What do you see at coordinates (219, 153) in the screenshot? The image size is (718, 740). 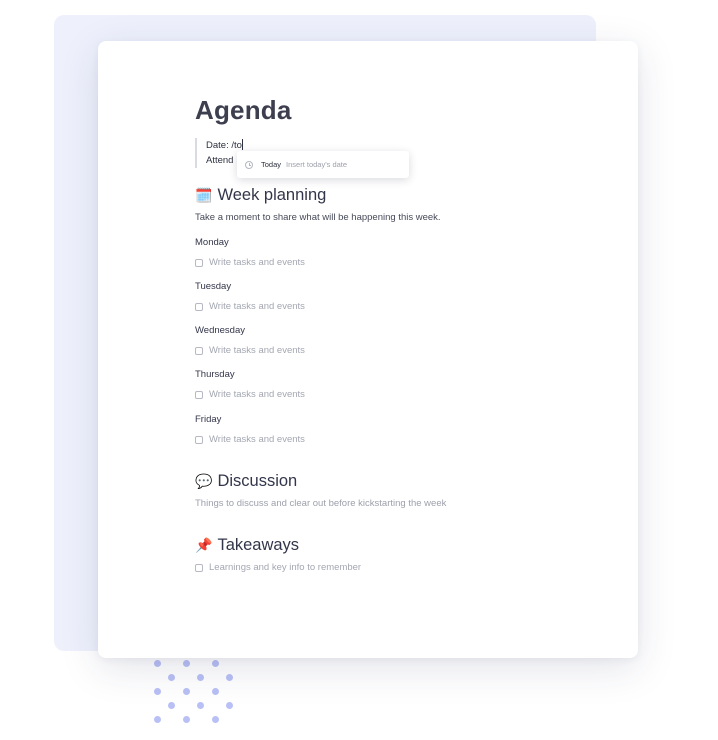 I see `meta-block: Date: /to Attend` at bounding box center [219, 153].